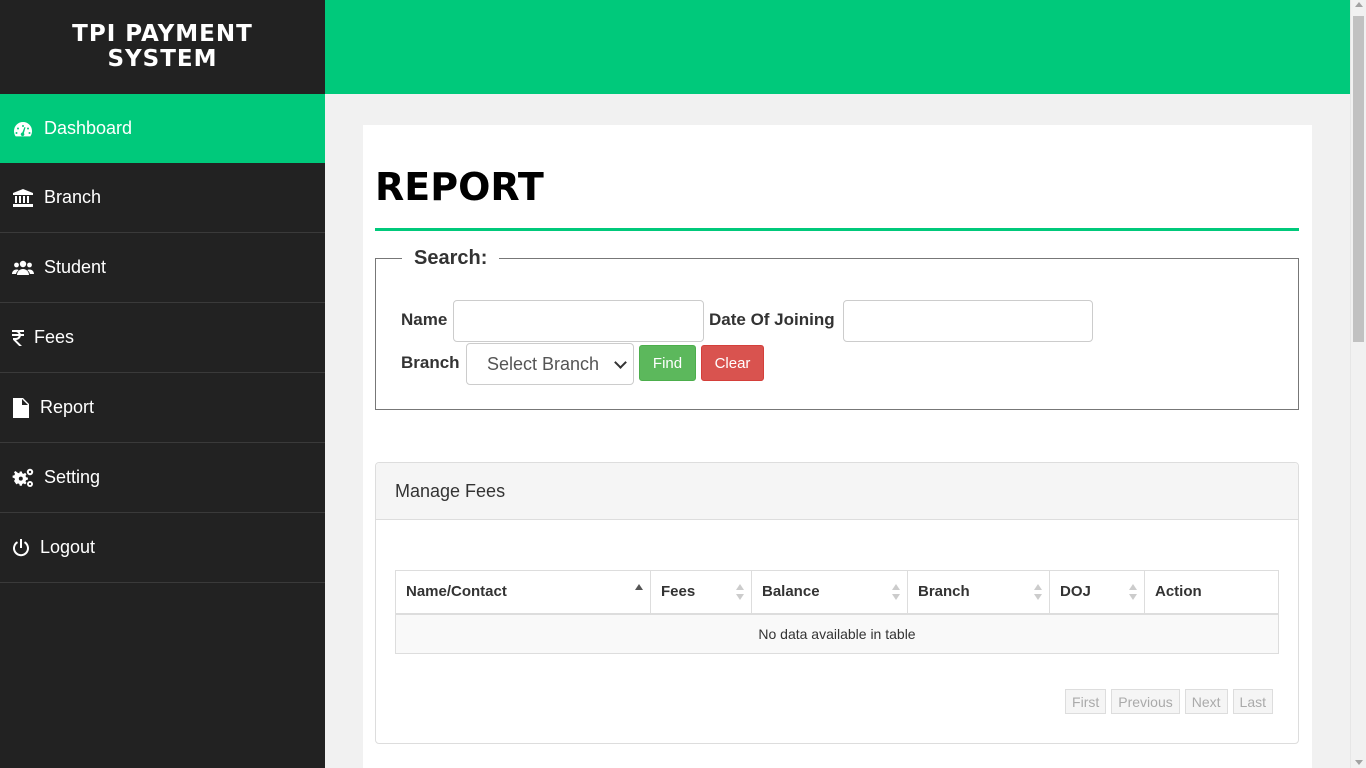 The image size is (1366, 768). I want to click on sidebar-item-label: Student, so click(75, 267).